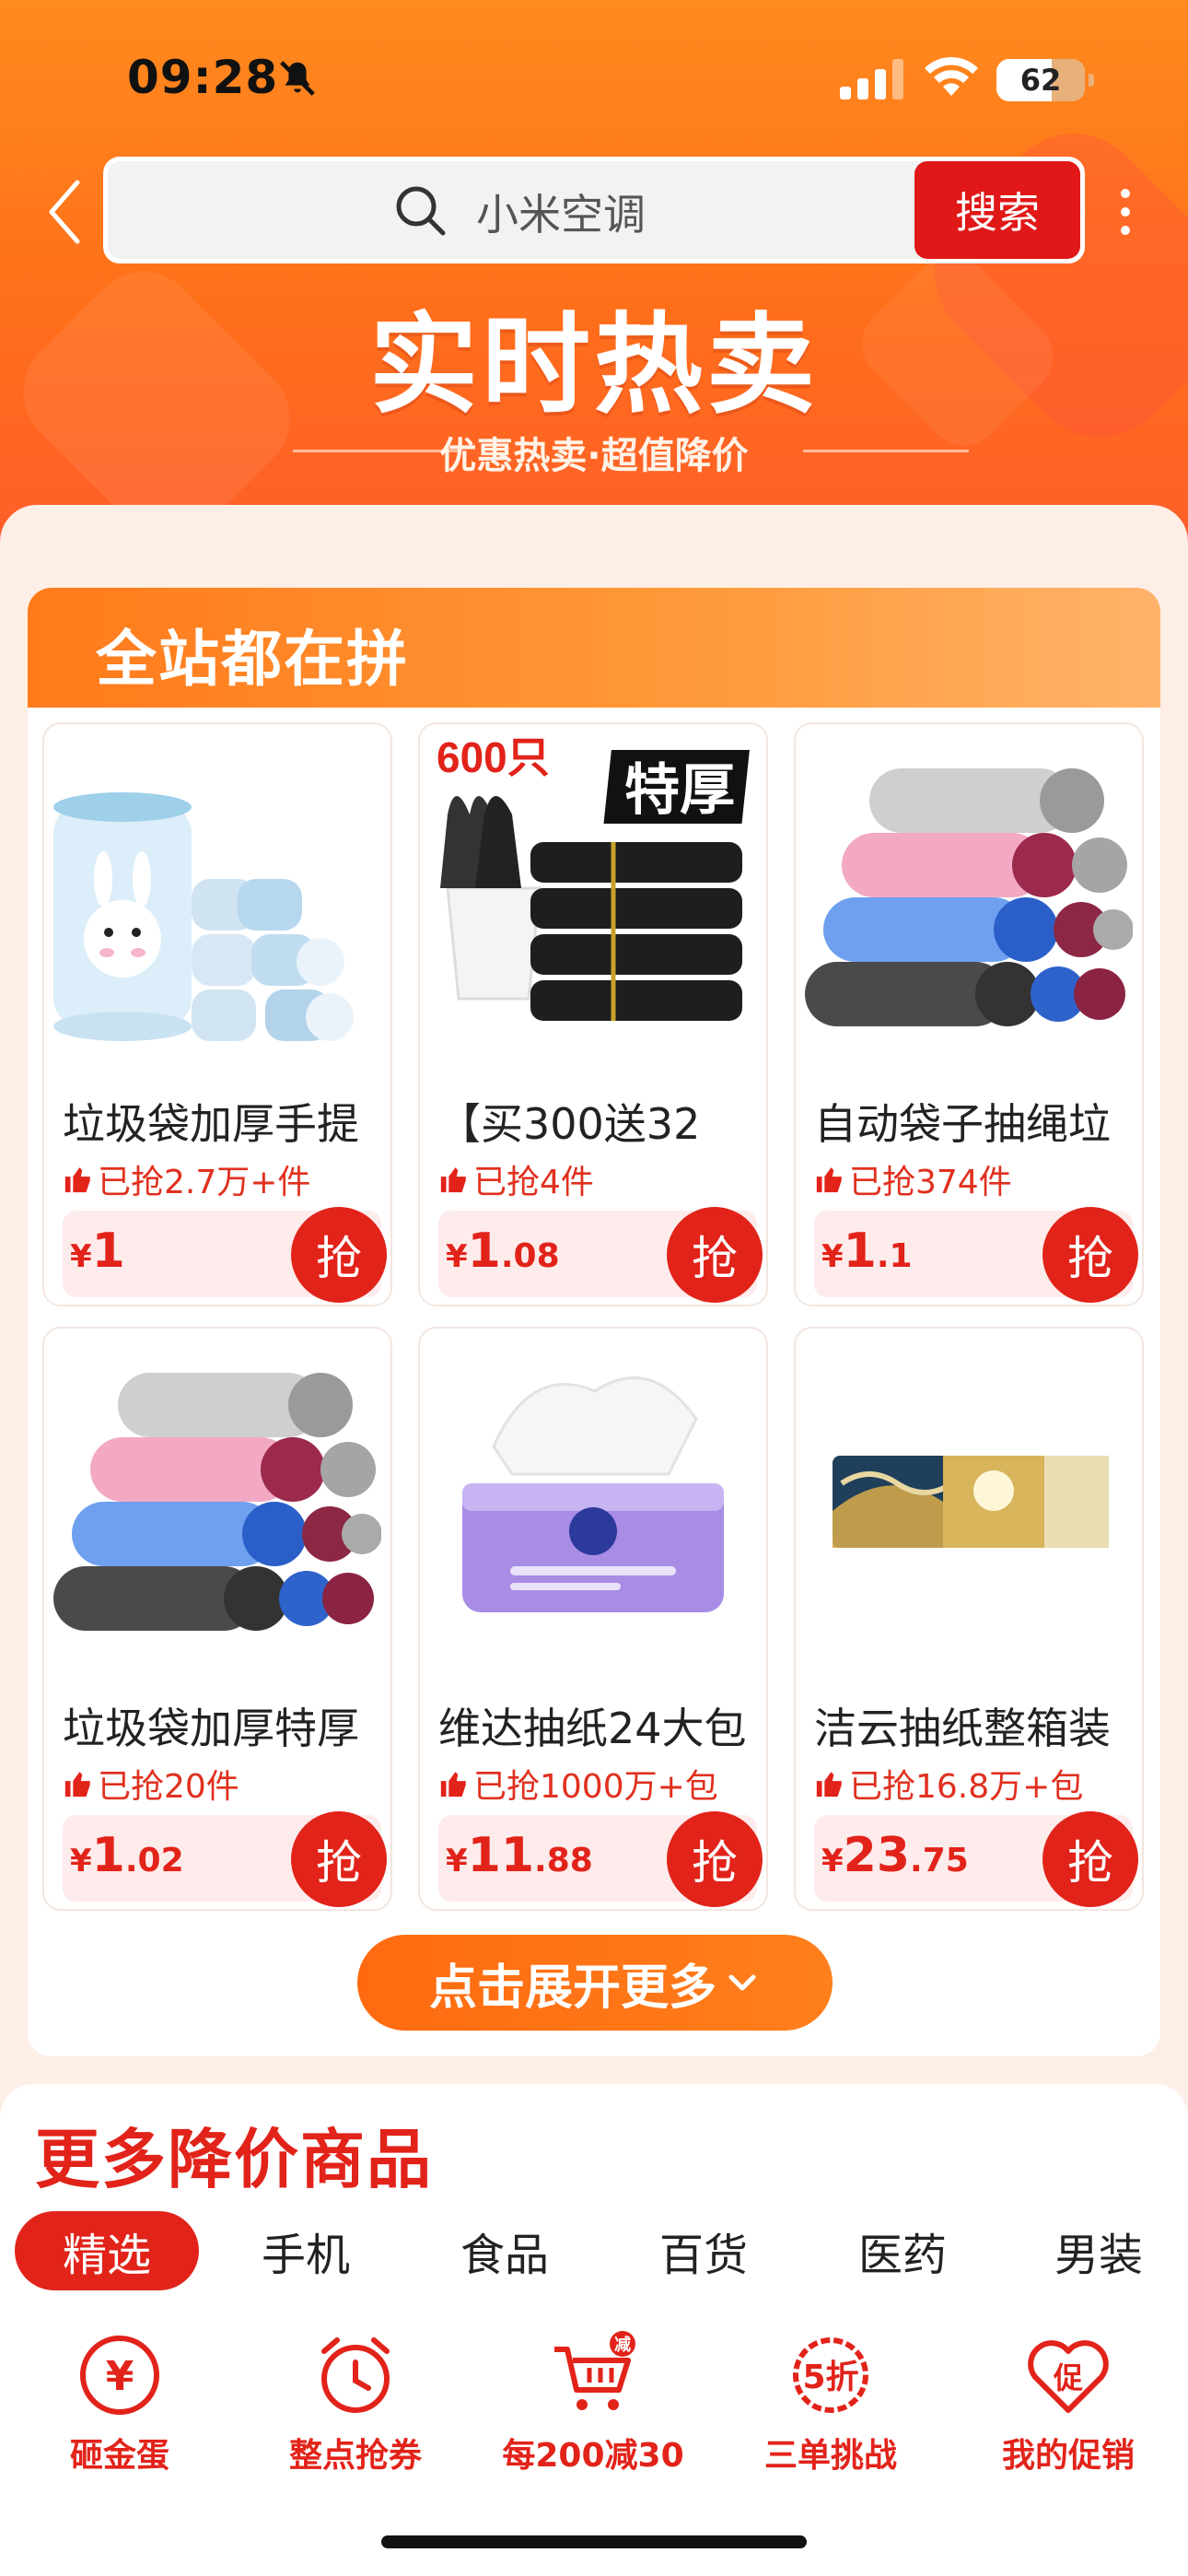  I want to click on banner-divider-right, so click(886, 451).